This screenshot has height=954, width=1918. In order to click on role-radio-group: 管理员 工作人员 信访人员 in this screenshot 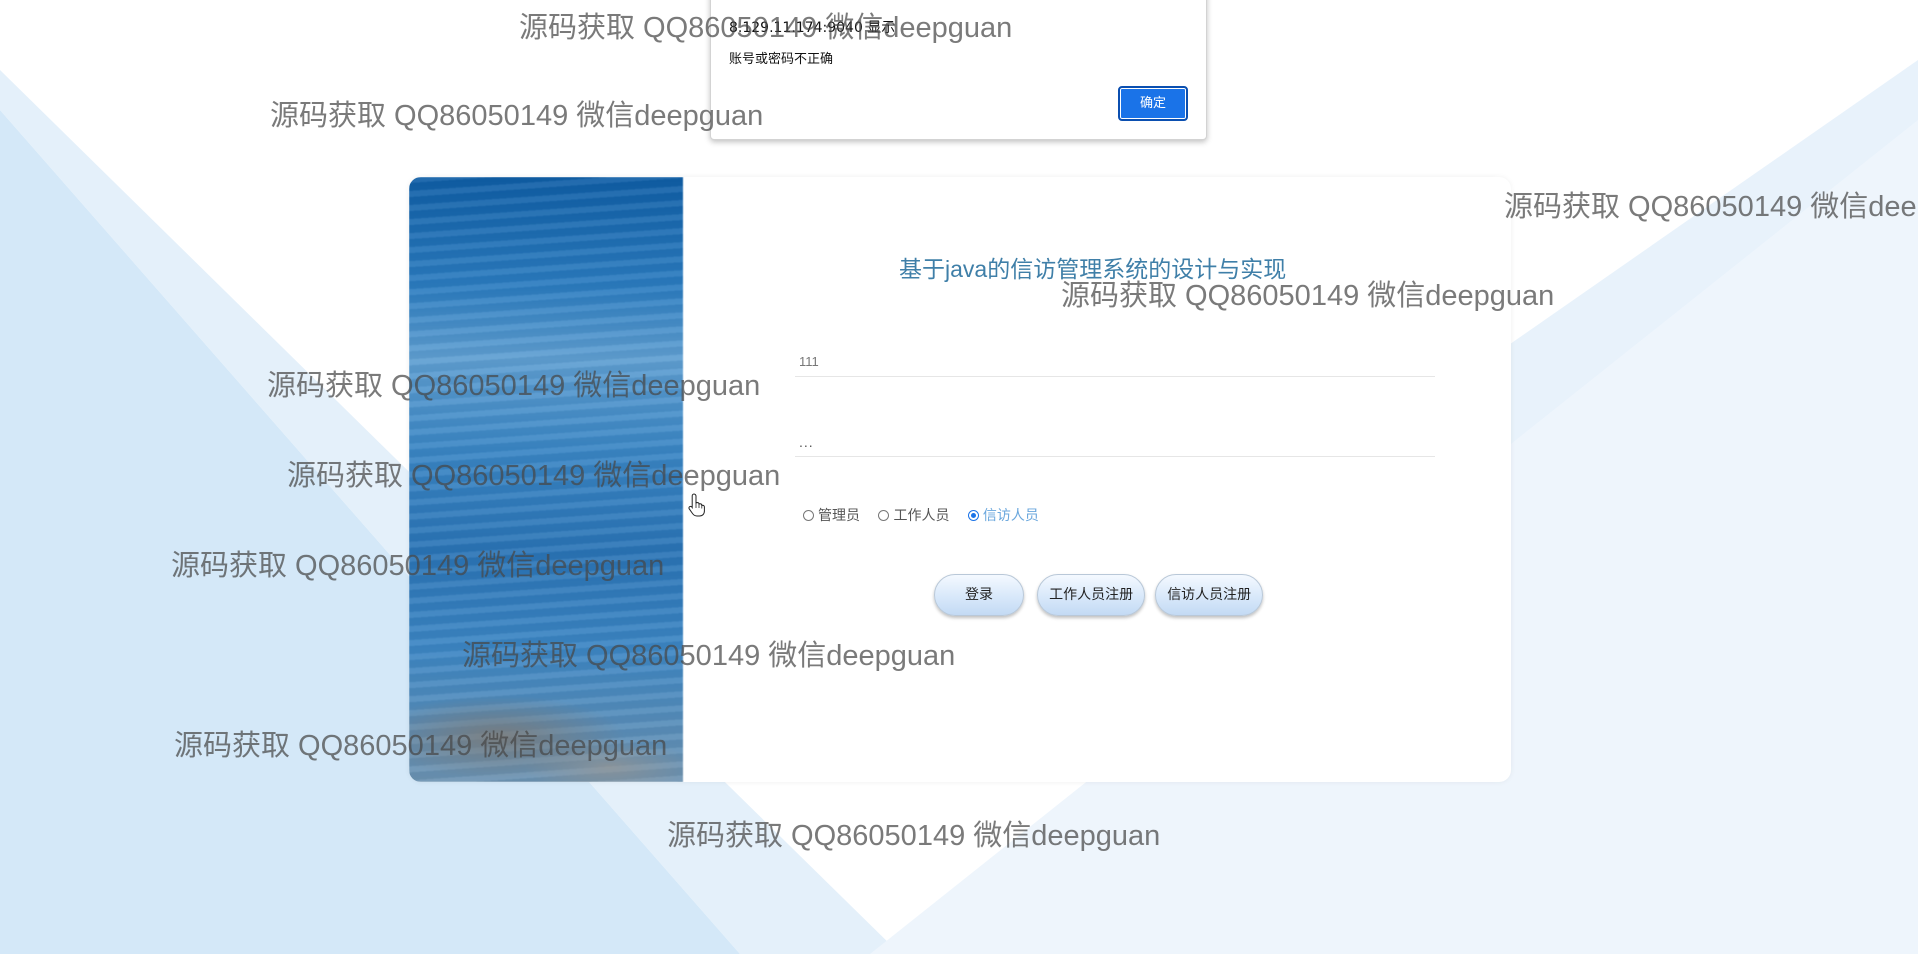, I will do `click(928, 515)`.